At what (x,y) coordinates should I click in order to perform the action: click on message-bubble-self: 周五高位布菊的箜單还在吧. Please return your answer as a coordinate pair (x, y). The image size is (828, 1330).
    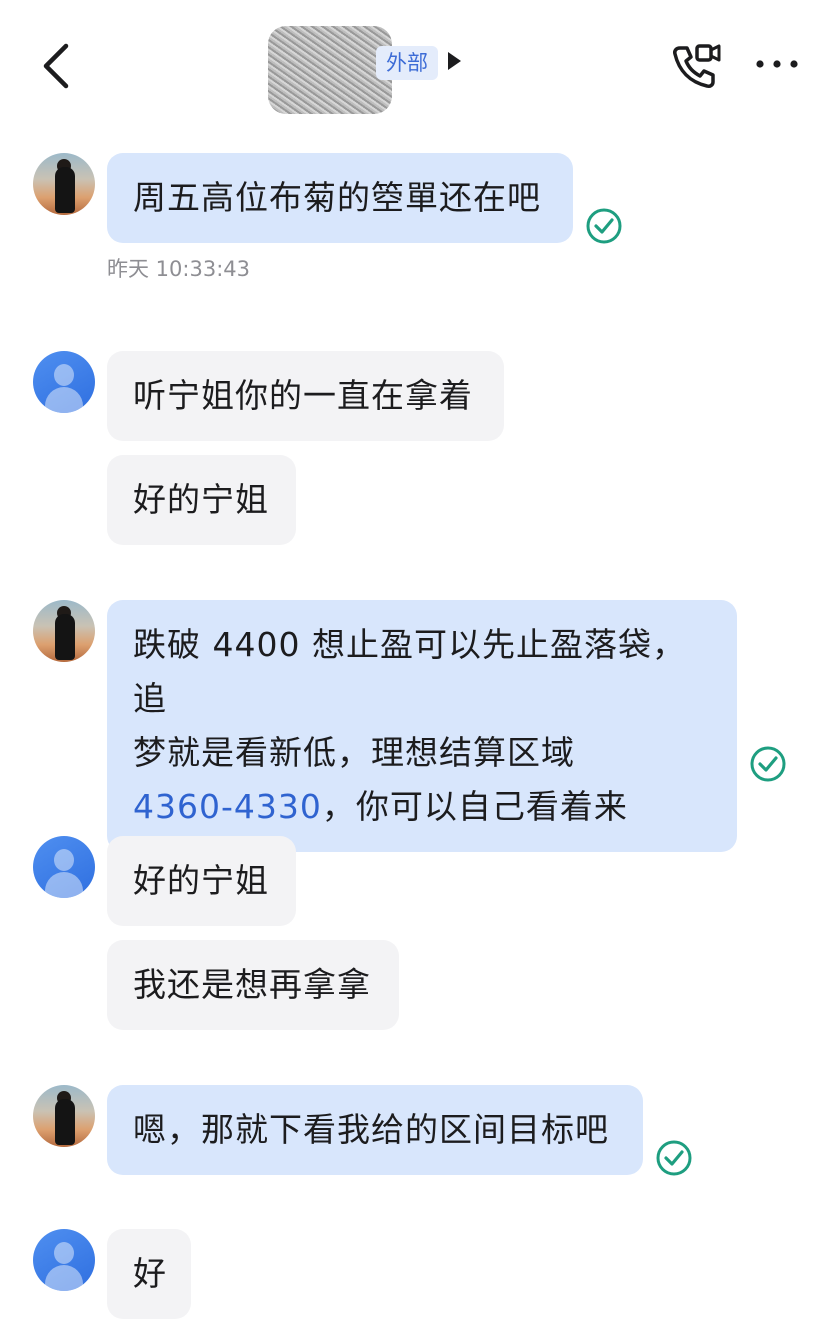
    Looking at the image, I should click on (340, 198).